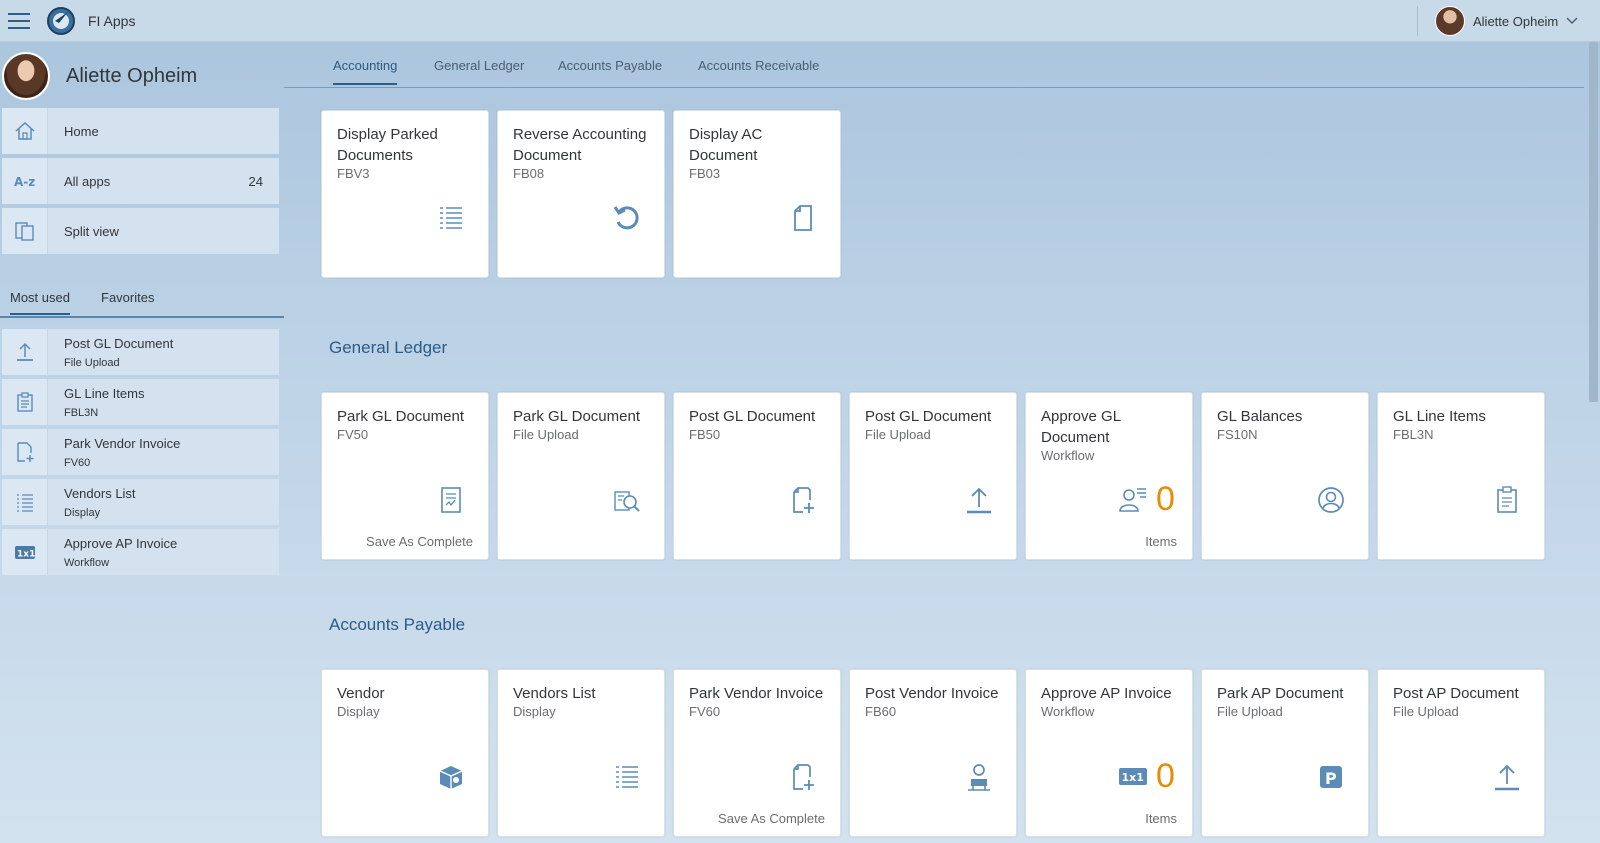 The image size is (1600, 843). Describe the element at coordinates (82, 512) in the screenshot. I see `list-item-subtitle: Display` at that location.